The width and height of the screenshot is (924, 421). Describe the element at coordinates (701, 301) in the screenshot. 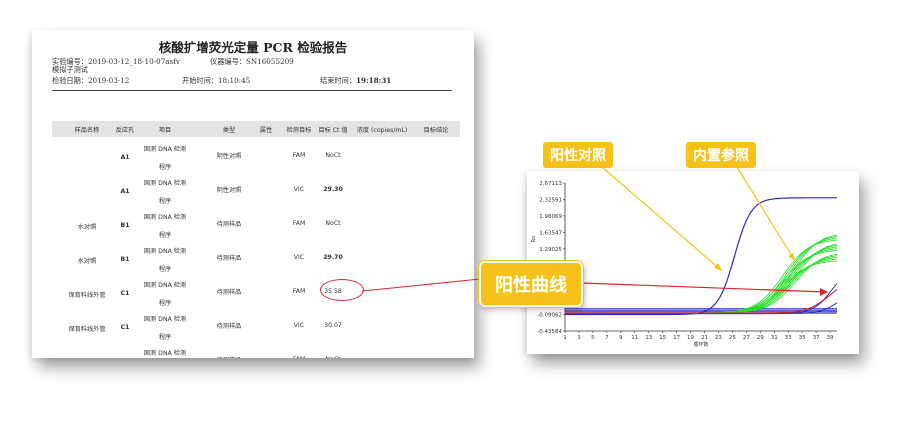

I see `positive-sample-curve` at that location.